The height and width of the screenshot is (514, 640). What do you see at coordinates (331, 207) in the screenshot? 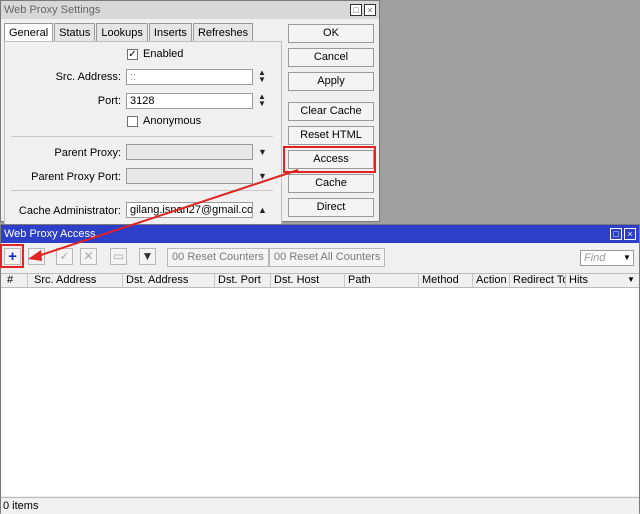
I see `direct-button: Direct` at bounding box center [331, 207].